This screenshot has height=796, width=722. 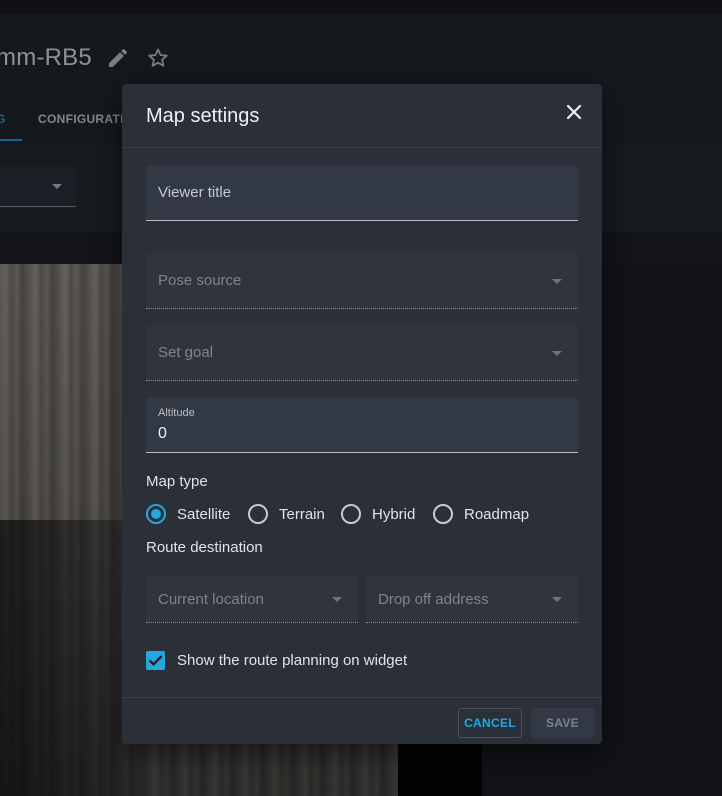 I want to click on altitude-label: Altitude, so click(x=176, y=413).